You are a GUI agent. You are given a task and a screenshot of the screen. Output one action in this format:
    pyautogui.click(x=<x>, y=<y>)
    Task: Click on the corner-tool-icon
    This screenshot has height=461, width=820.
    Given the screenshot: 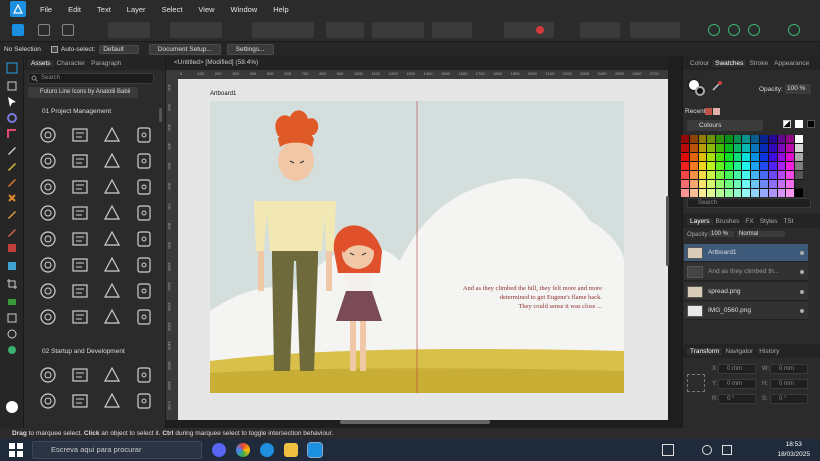 What is the action you would take?
    pyautogui.click(x=12, y=134)
    